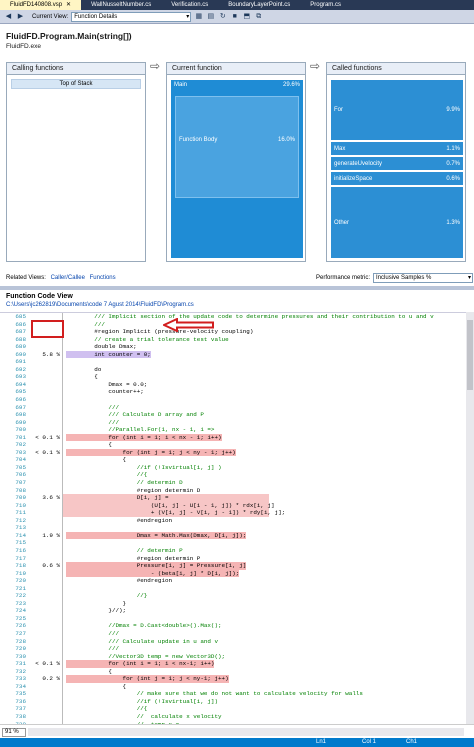 The height and width of the screenshot is (747, 474). Describe the element at coordinates (397, 222) in the screenshot. I see `called-function-4: Other 1.3%` at that location.